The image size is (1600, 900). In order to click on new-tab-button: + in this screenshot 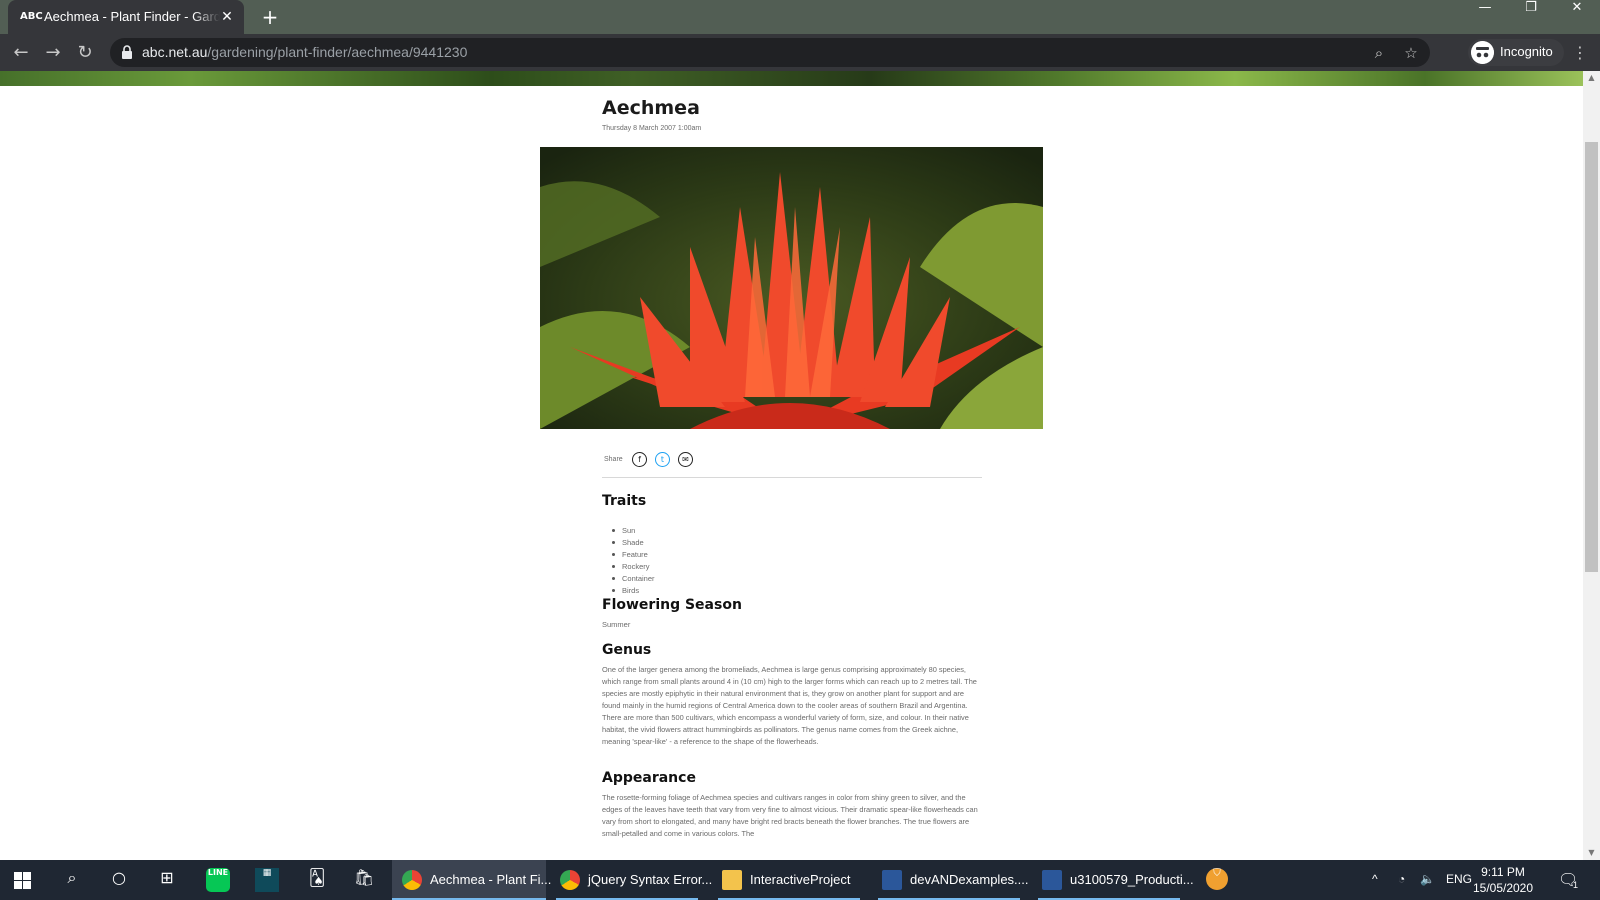, I will do `click(270, 17)`.